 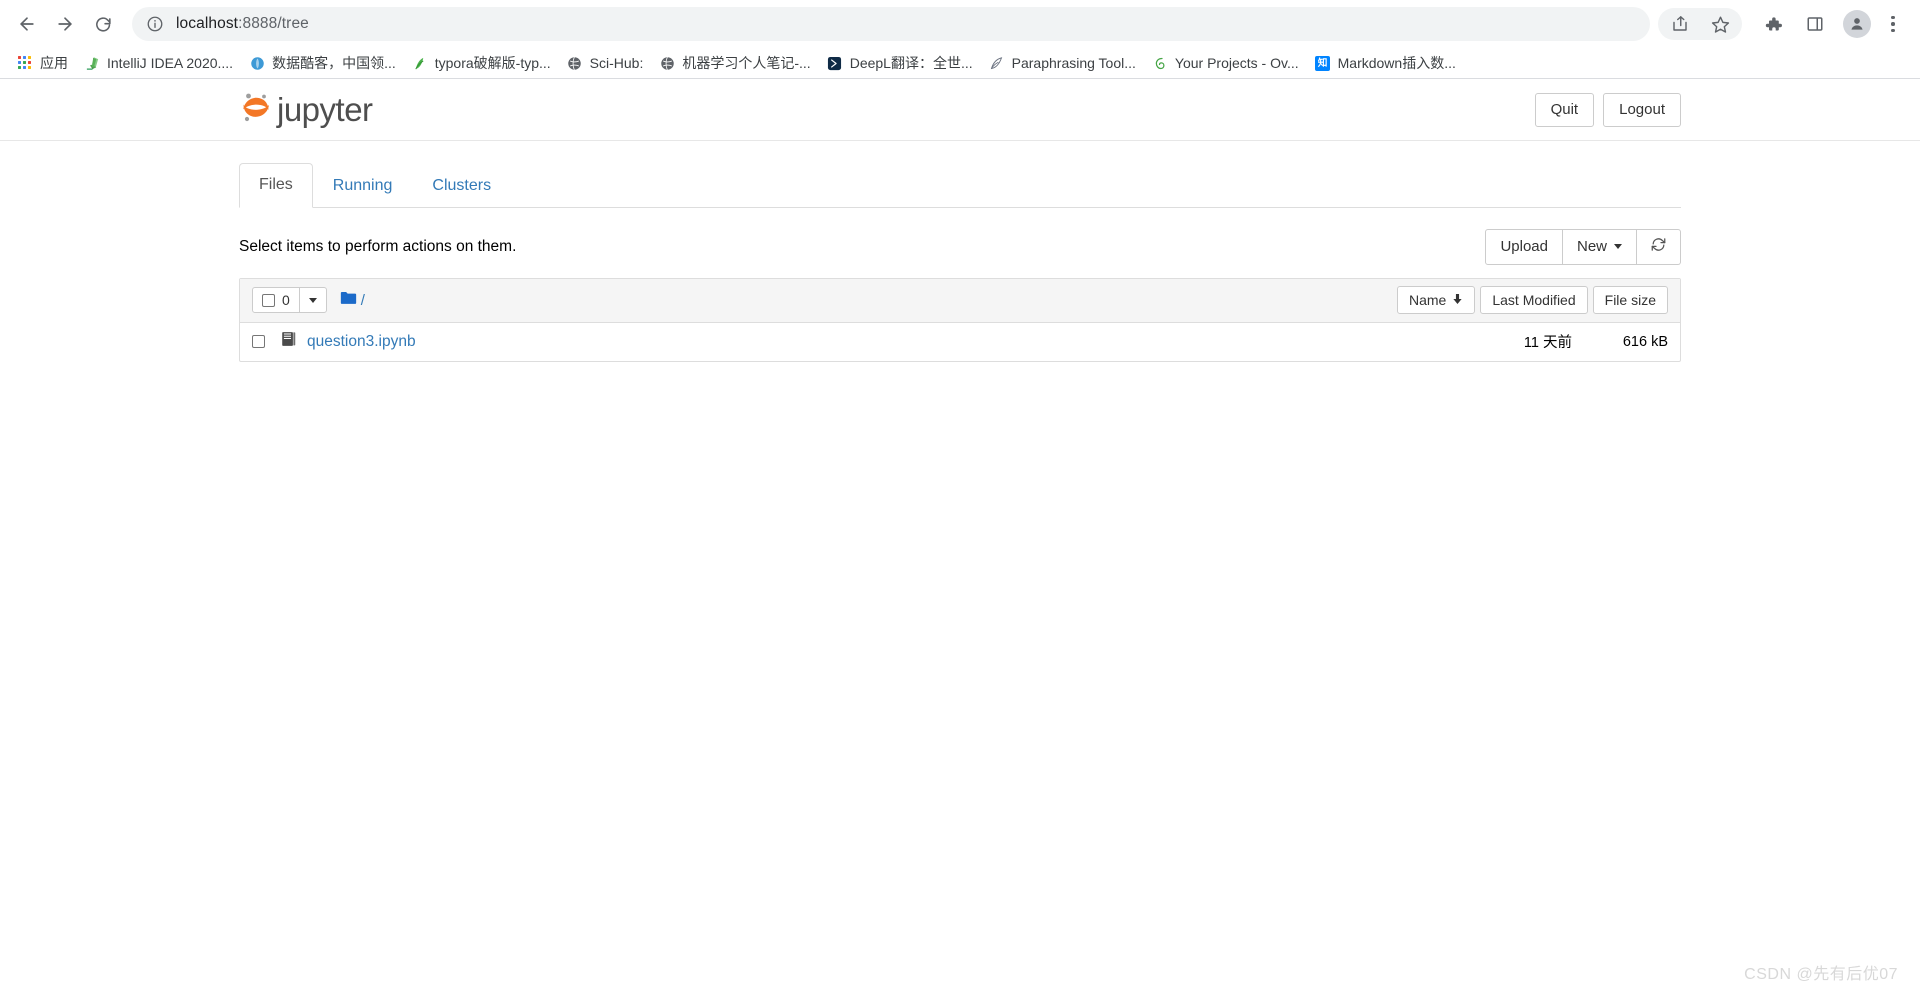 What do you see at coordinates (960, 185) in the screenshot?
I see `jupyter-tab-bar: Files Running Clusters` at bounding box center [960, 185].